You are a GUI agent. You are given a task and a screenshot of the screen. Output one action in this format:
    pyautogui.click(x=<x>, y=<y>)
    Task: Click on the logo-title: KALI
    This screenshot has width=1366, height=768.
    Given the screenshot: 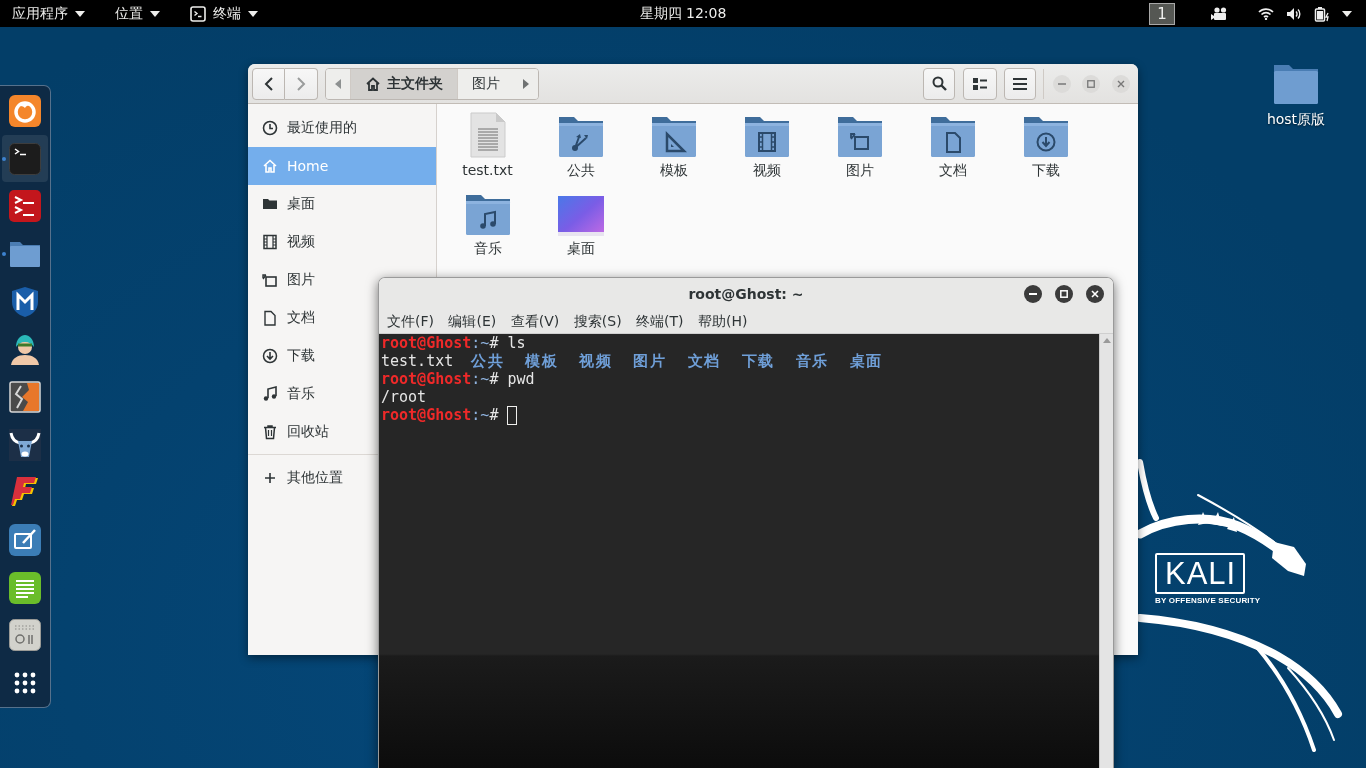 What is the action you would take?
    pyautogui.click(x=1200, y=573)
    